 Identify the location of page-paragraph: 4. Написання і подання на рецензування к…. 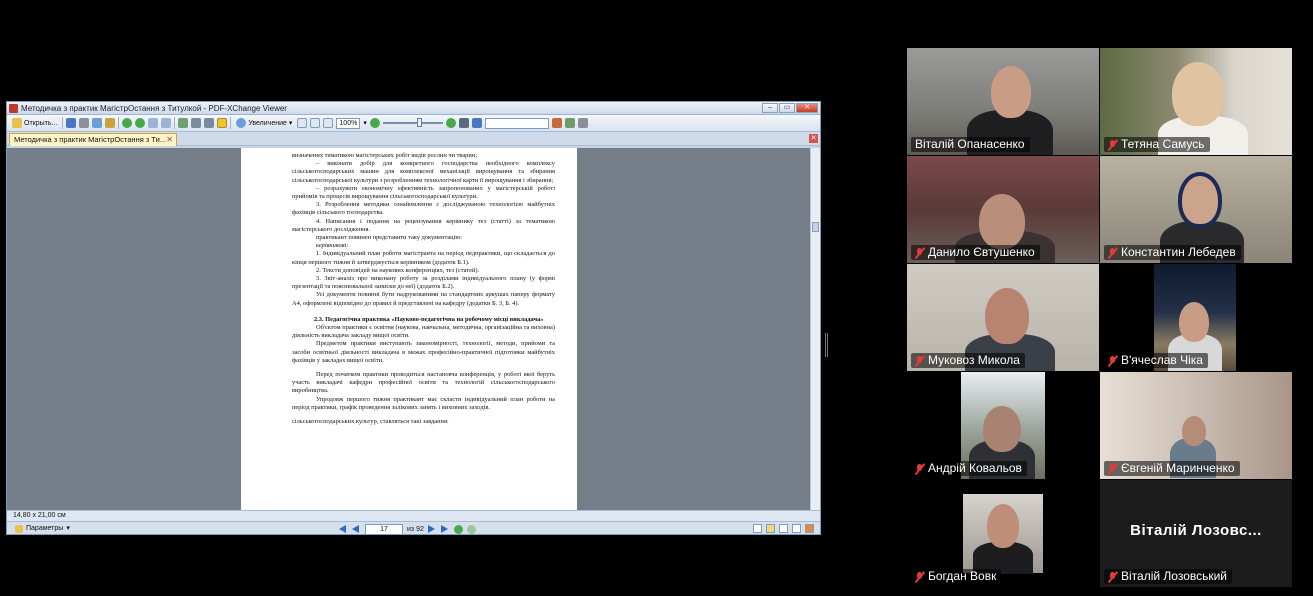
(423, 225).